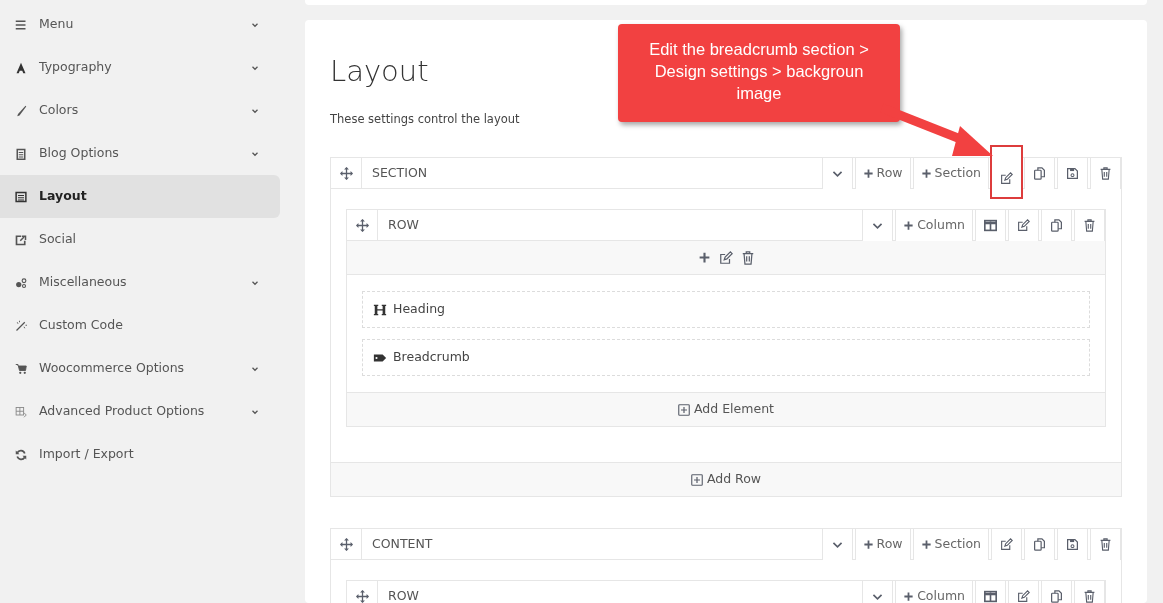 This screenshot has width=1163, height=603. I want to click on add-element-button: Add Element, so click(726, 409).